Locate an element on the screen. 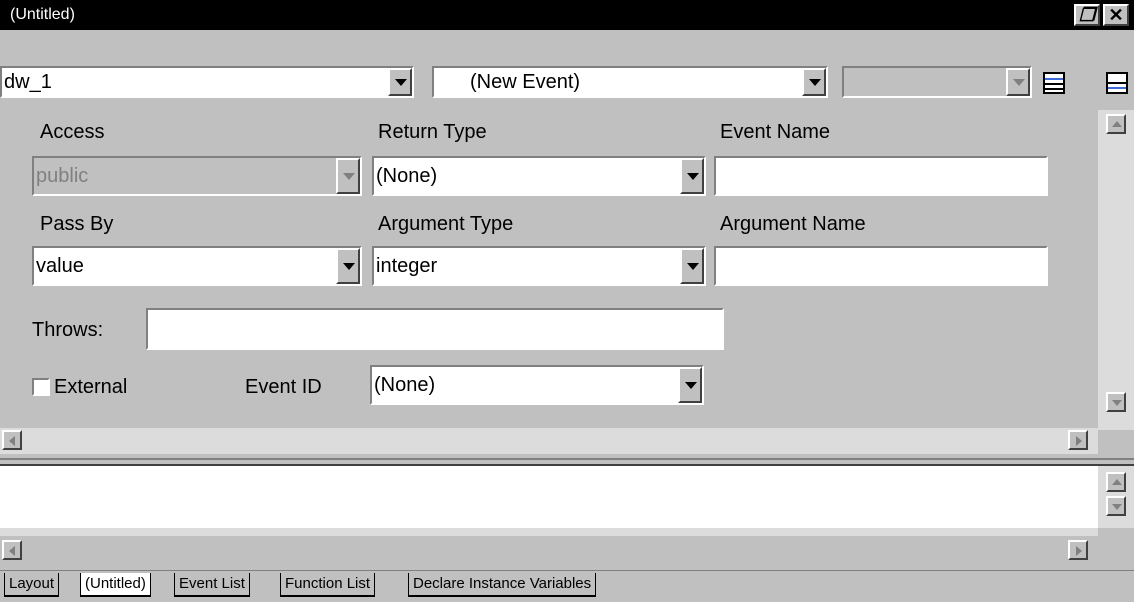 Image resolution: width=1134 pixels, height=602 pixels. scroll-left-button is located at coordinates (12, 440).